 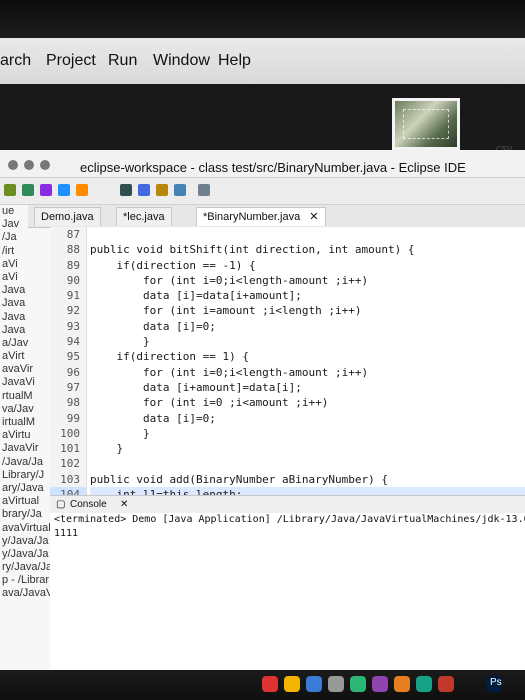 What do you see at coordinates (64, 190) in the screenshot?
I see `open-icon` at bounding box center [64, 190].